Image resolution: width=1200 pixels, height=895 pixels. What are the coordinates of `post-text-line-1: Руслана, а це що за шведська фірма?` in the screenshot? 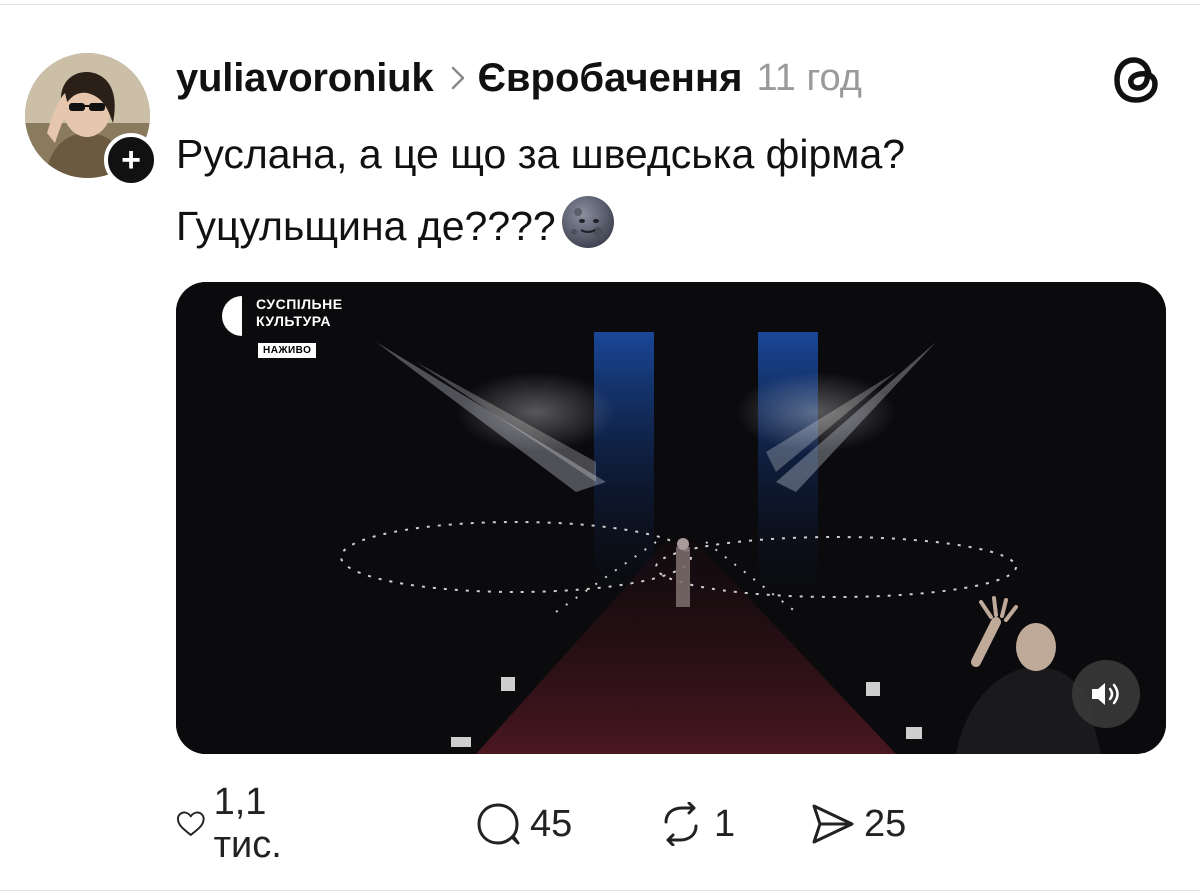 It's located at (541, 154).